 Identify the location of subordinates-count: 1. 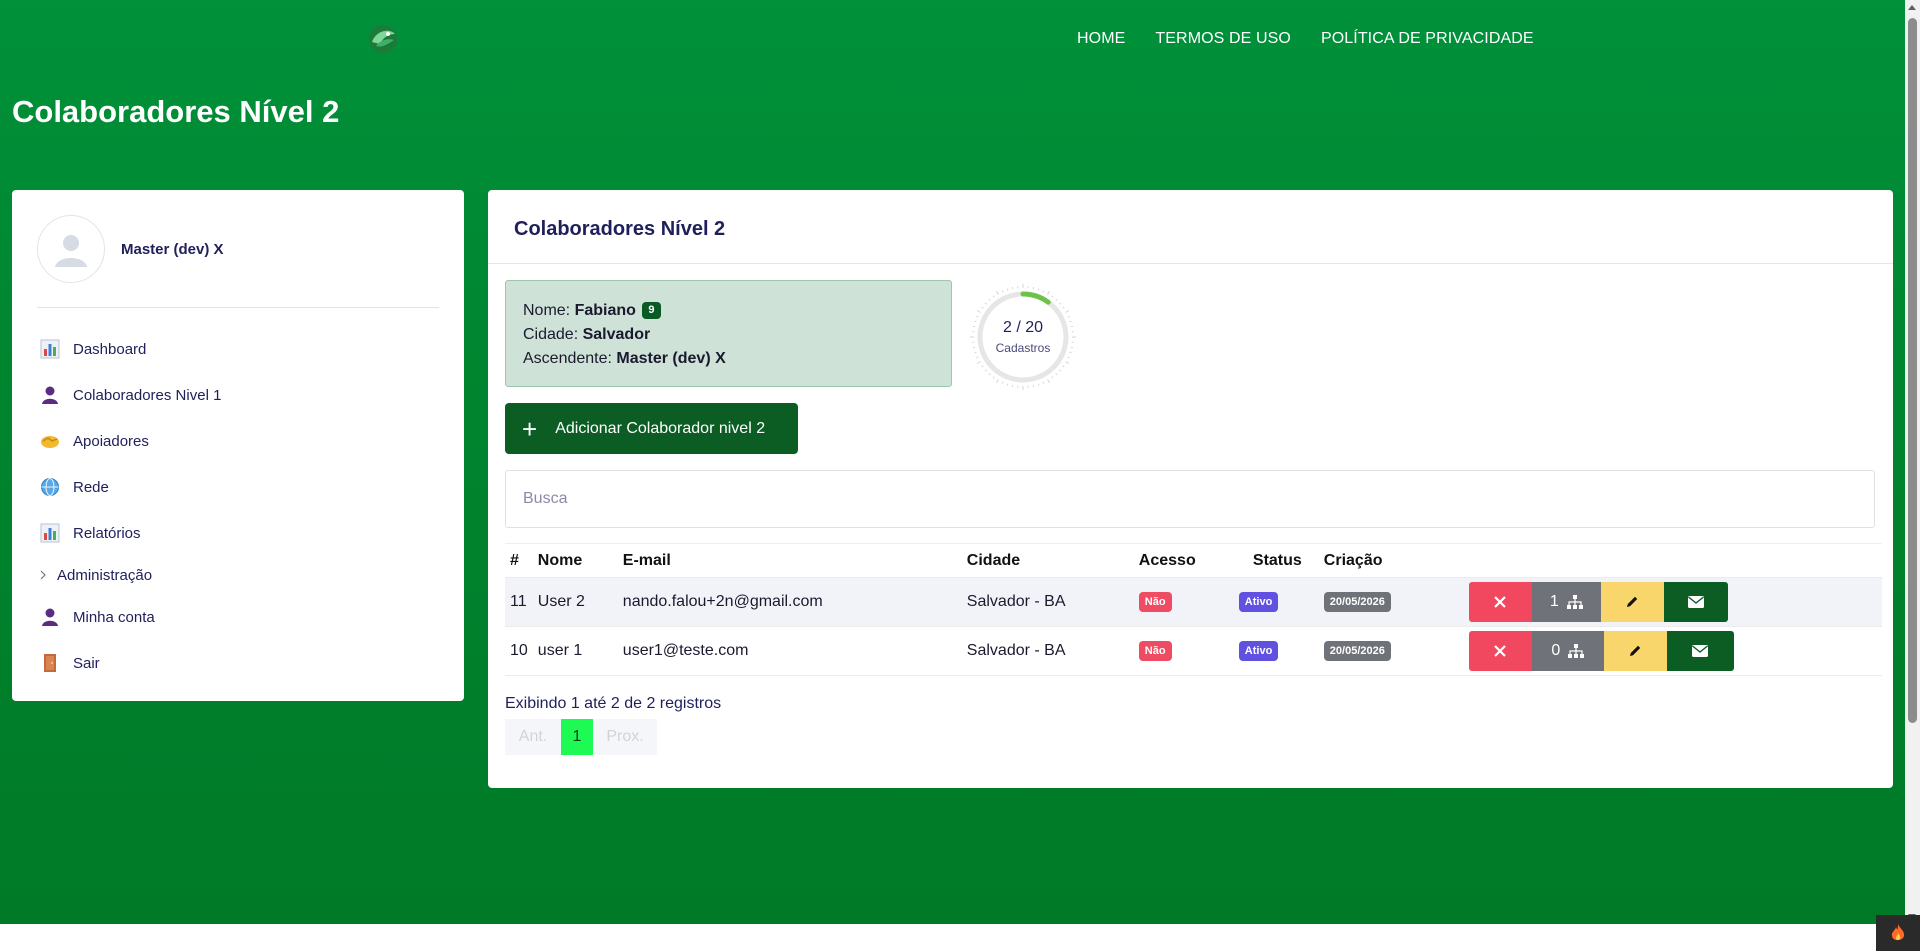
(1554, 601).